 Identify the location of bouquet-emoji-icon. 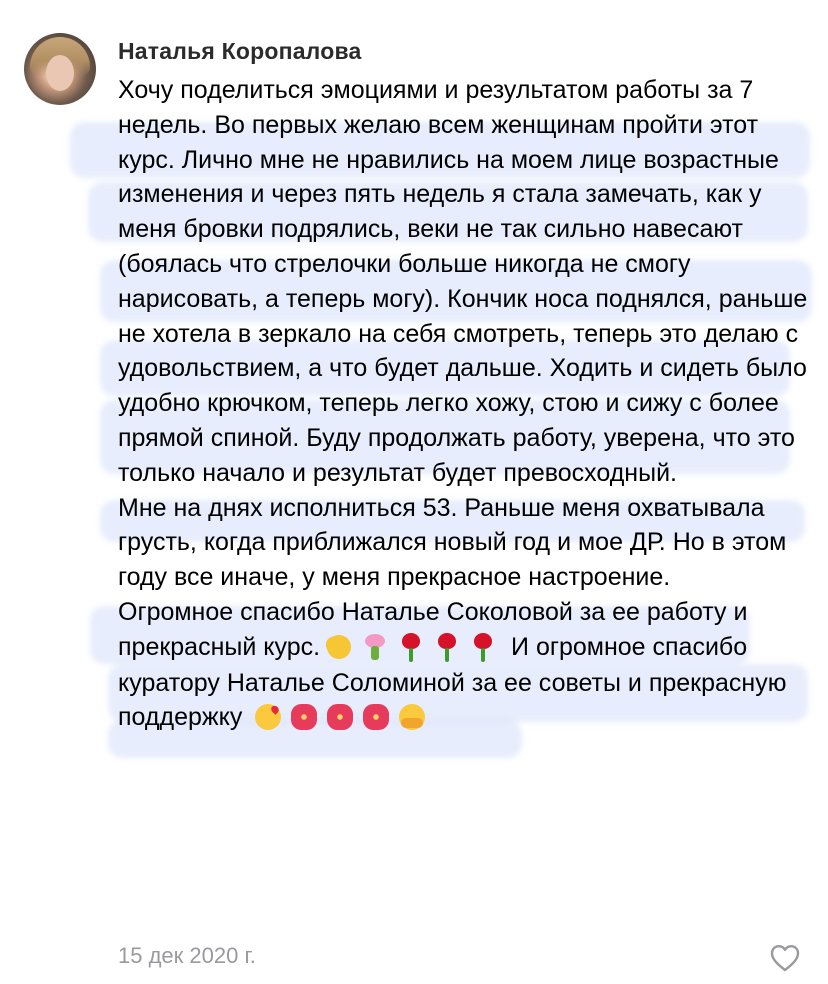
(375, 647).